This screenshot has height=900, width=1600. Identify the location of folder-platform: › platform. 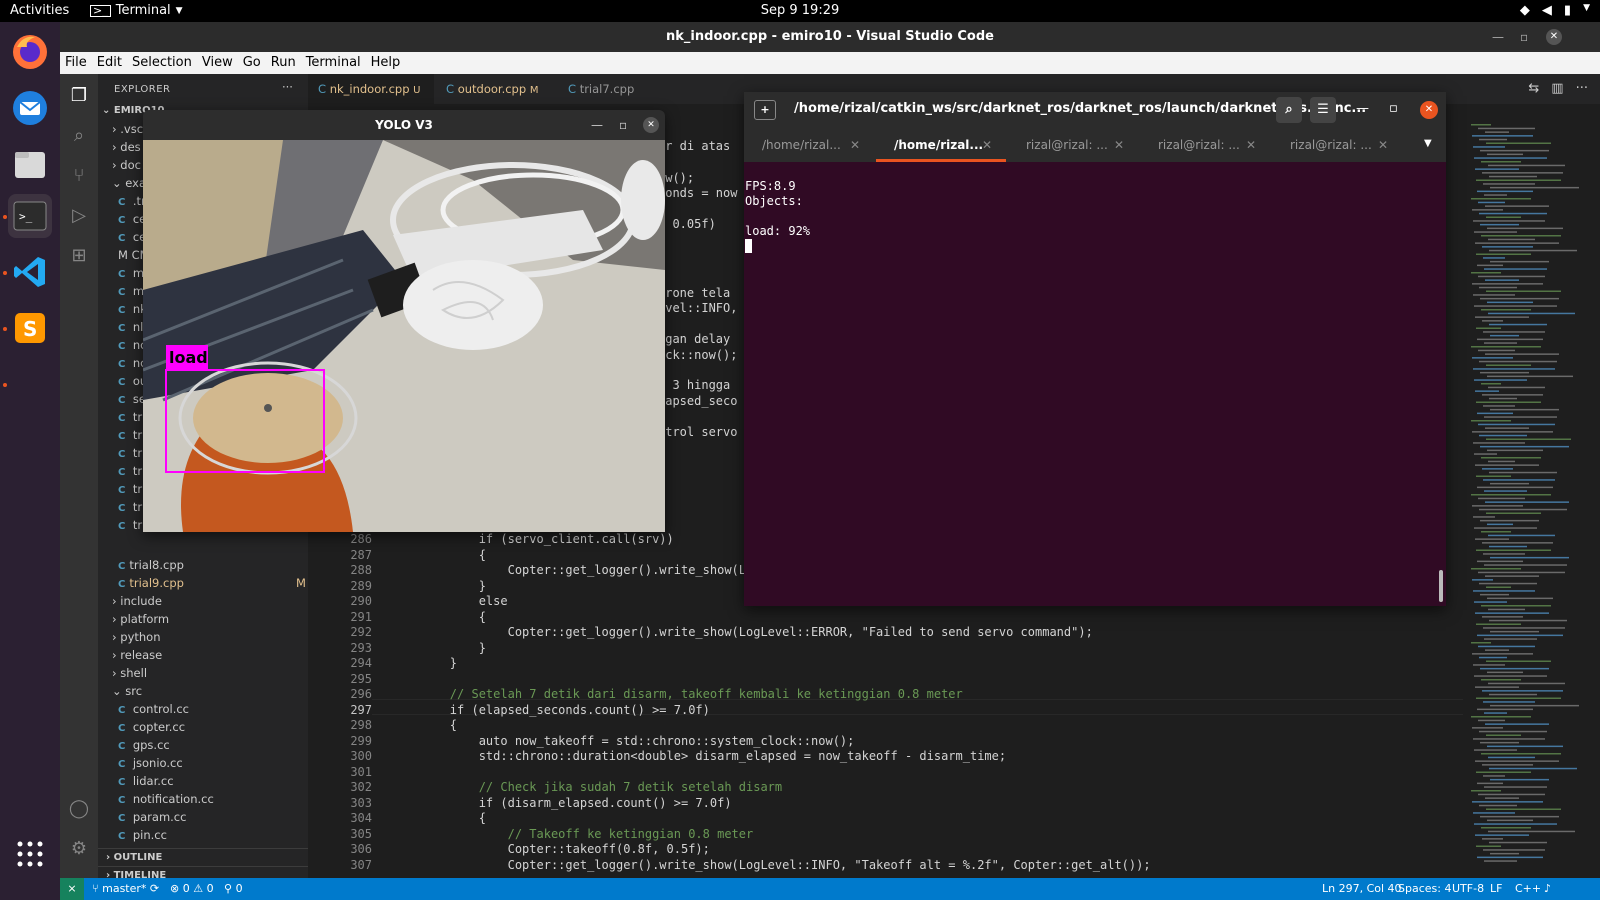
(140, 619).